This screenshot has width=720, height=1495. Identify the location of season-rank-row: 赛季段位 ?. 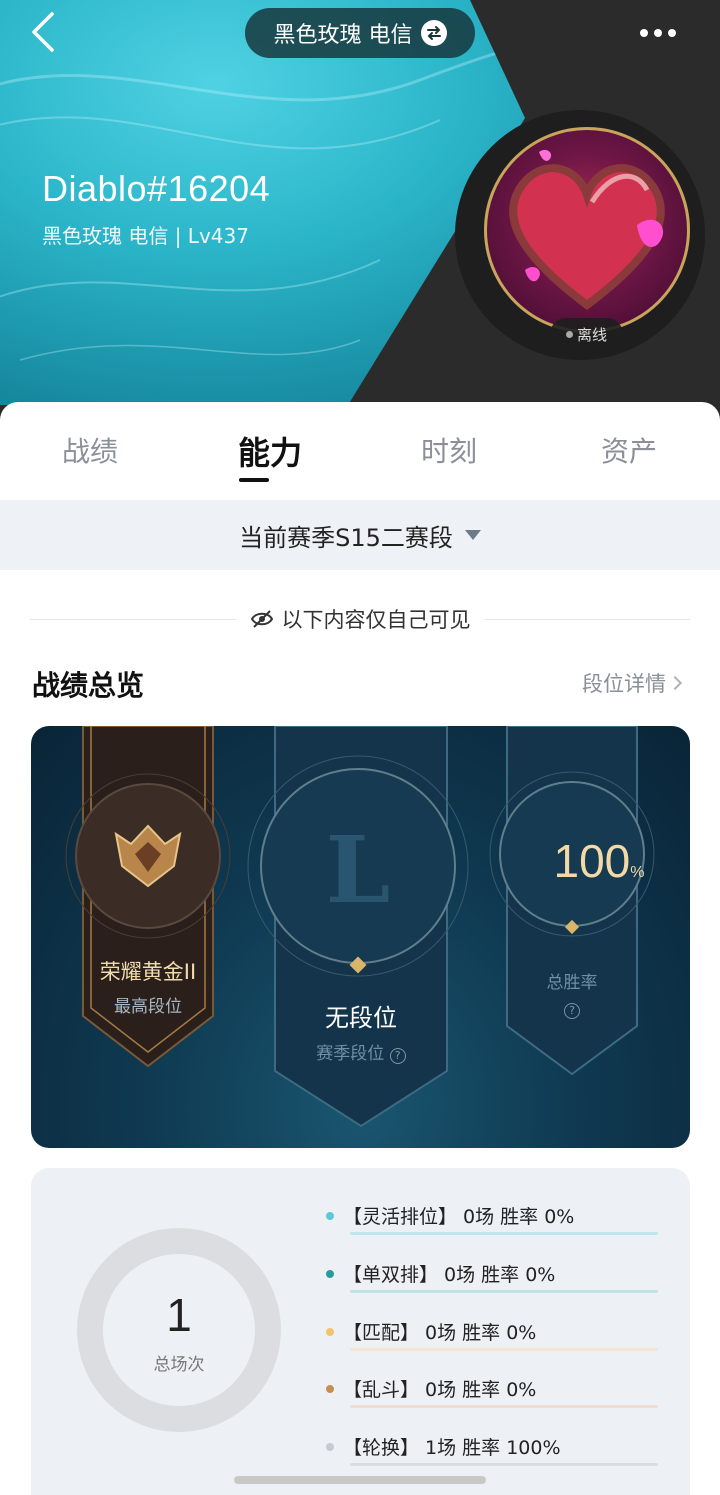
(361, 1051).